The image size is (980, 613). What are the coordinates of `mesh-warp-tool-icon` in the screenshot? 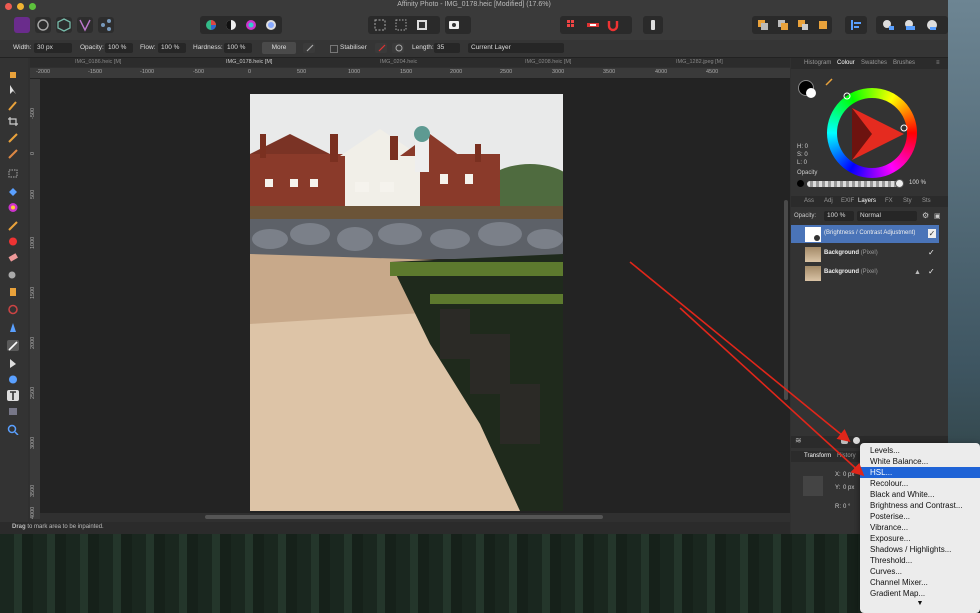 It's located at (13, 411).